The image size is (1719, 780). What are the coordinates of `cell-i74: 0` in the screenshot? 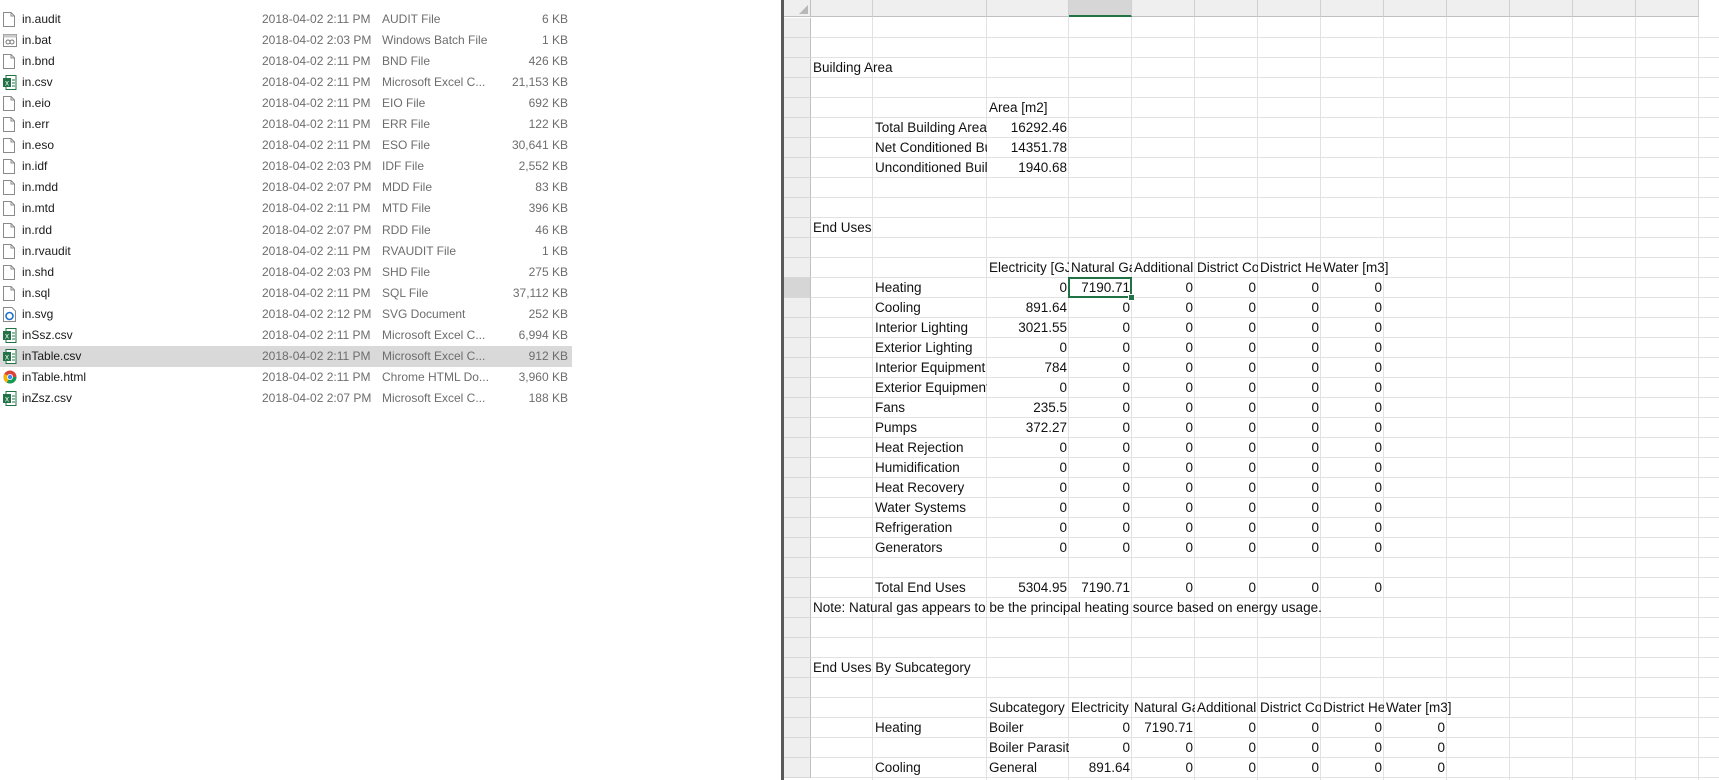 It's located at (1415, 768).